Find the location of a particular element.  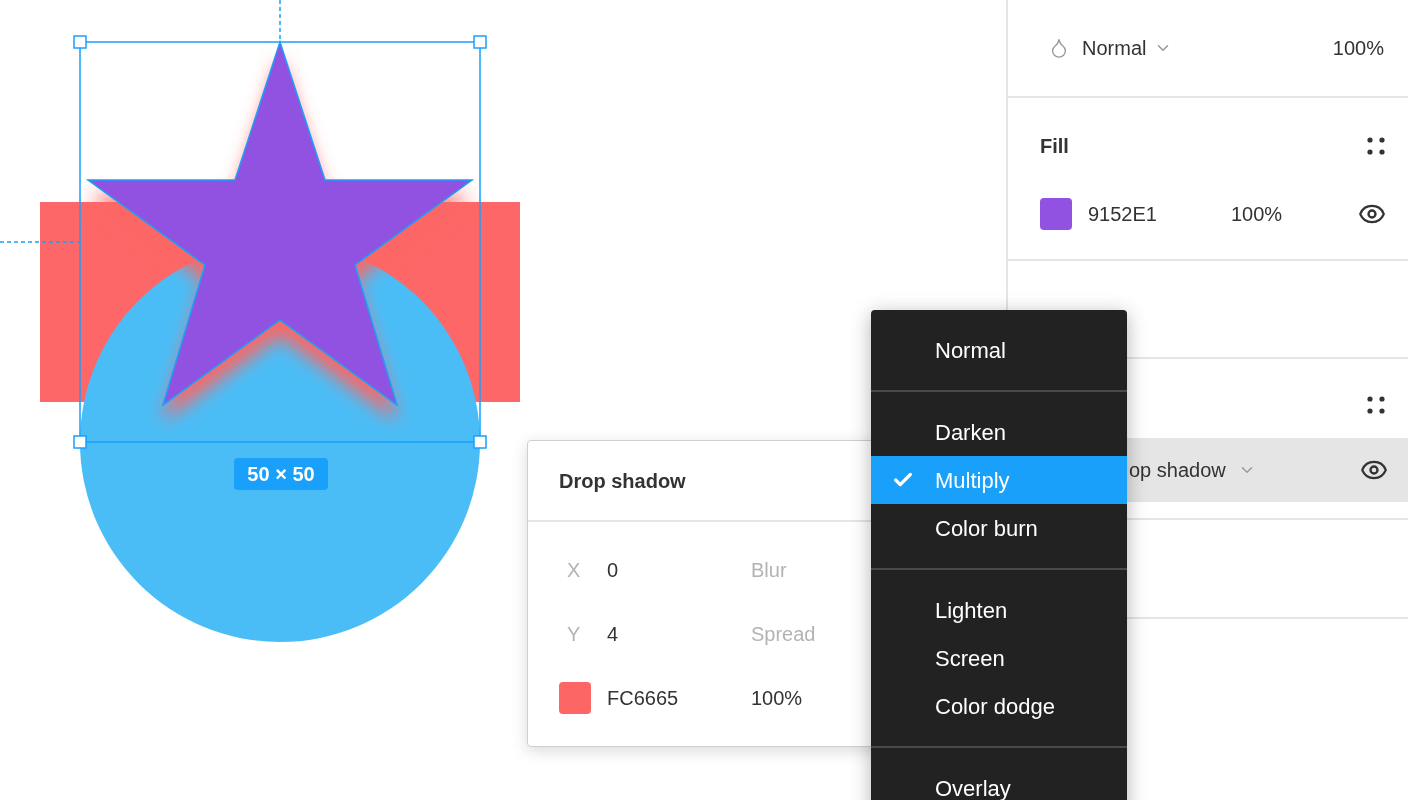

field-label: Spread is located at coordinates (784, 634).